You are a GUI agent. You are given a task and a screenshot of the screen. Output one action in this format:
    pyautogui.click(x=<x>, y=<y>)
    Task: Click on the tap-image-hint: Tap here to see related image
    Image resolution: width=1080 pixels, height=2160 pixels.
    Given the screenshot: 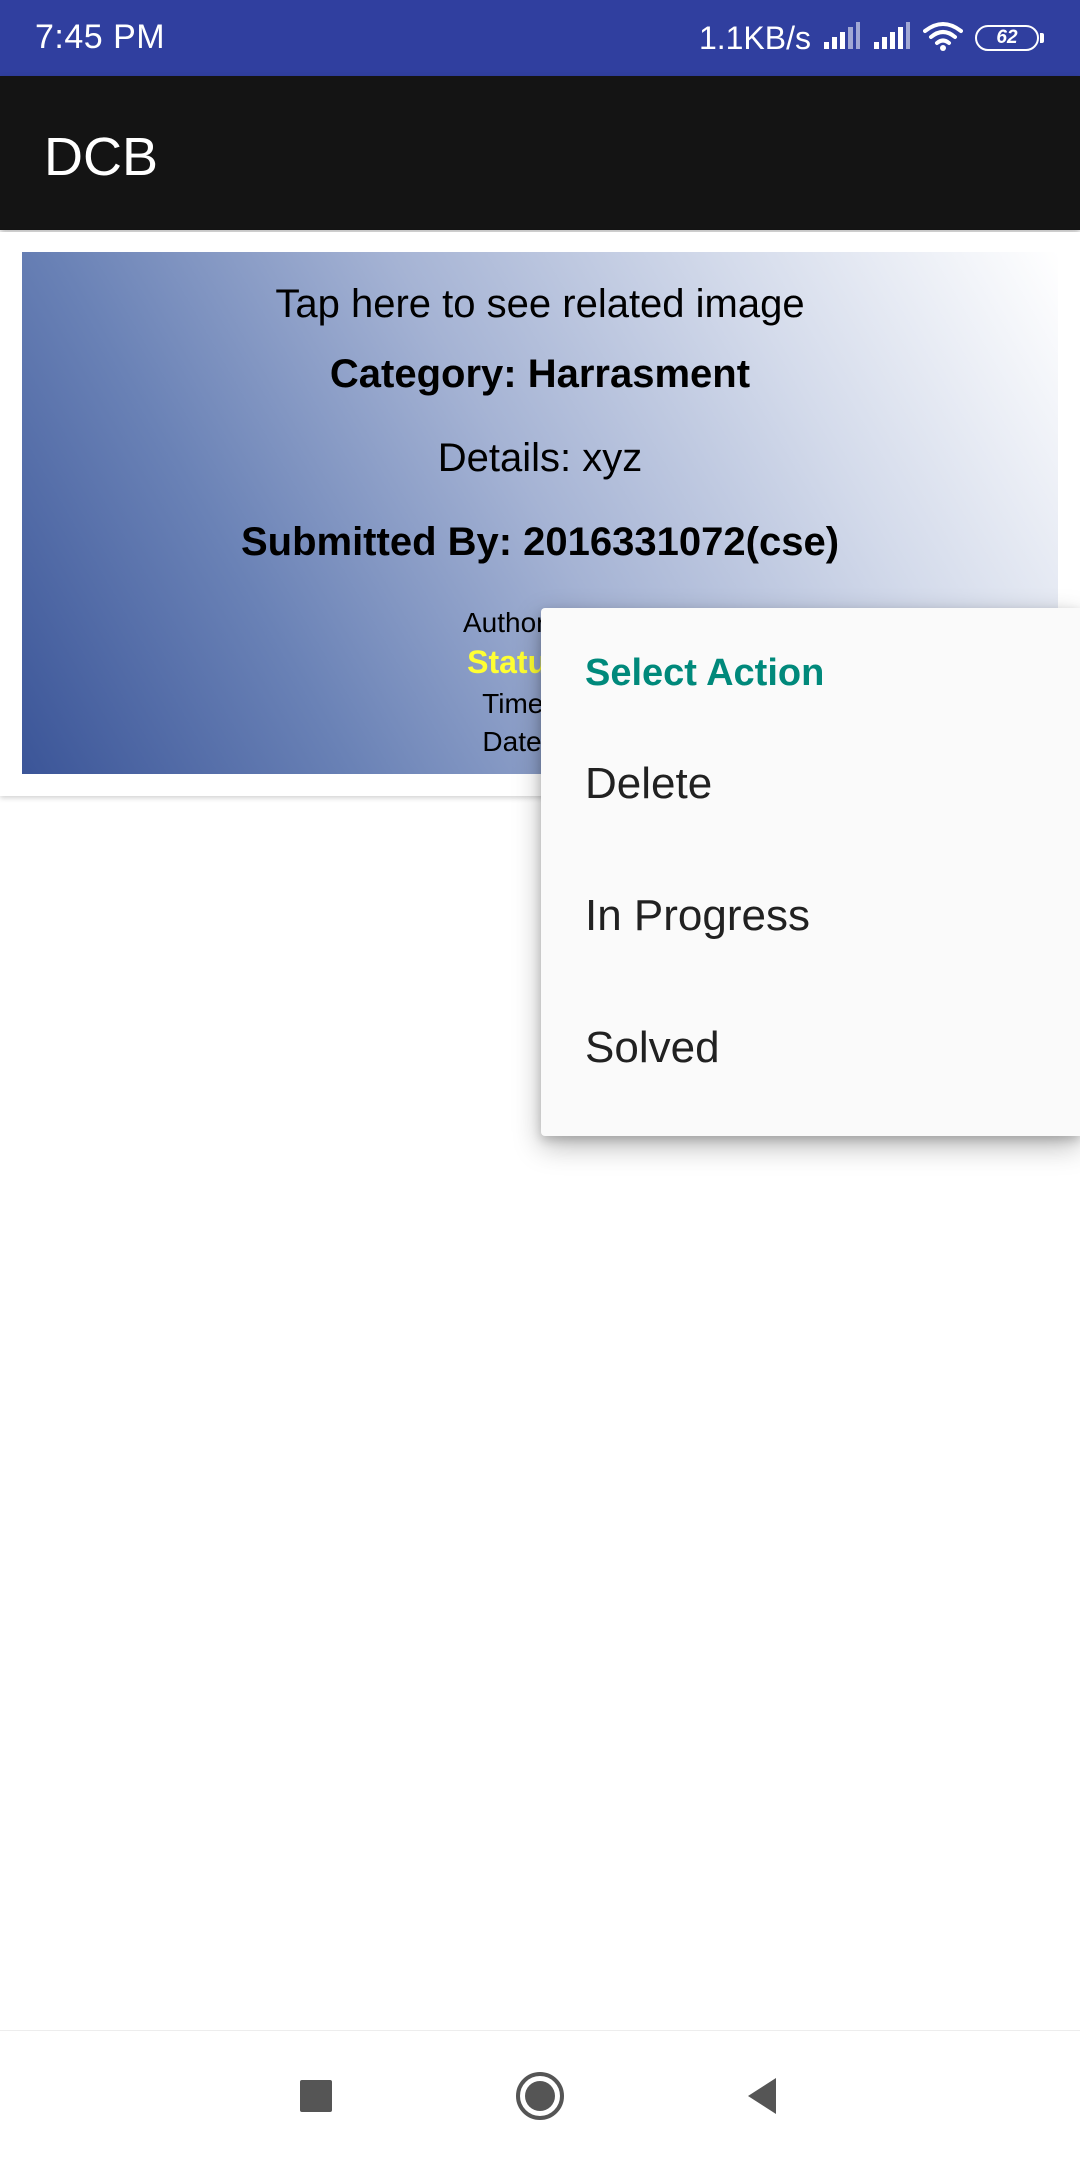 What is the action you would take?
    pyautogui.click(x=540, y=304)
    